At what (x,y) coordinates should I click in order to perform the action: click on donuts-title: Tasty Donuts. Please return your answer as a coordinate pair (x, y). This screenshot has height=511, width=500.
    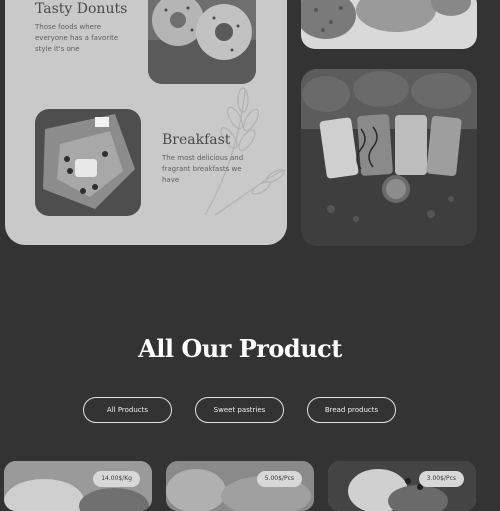
    Looking at the image, I should click on (81, 9).